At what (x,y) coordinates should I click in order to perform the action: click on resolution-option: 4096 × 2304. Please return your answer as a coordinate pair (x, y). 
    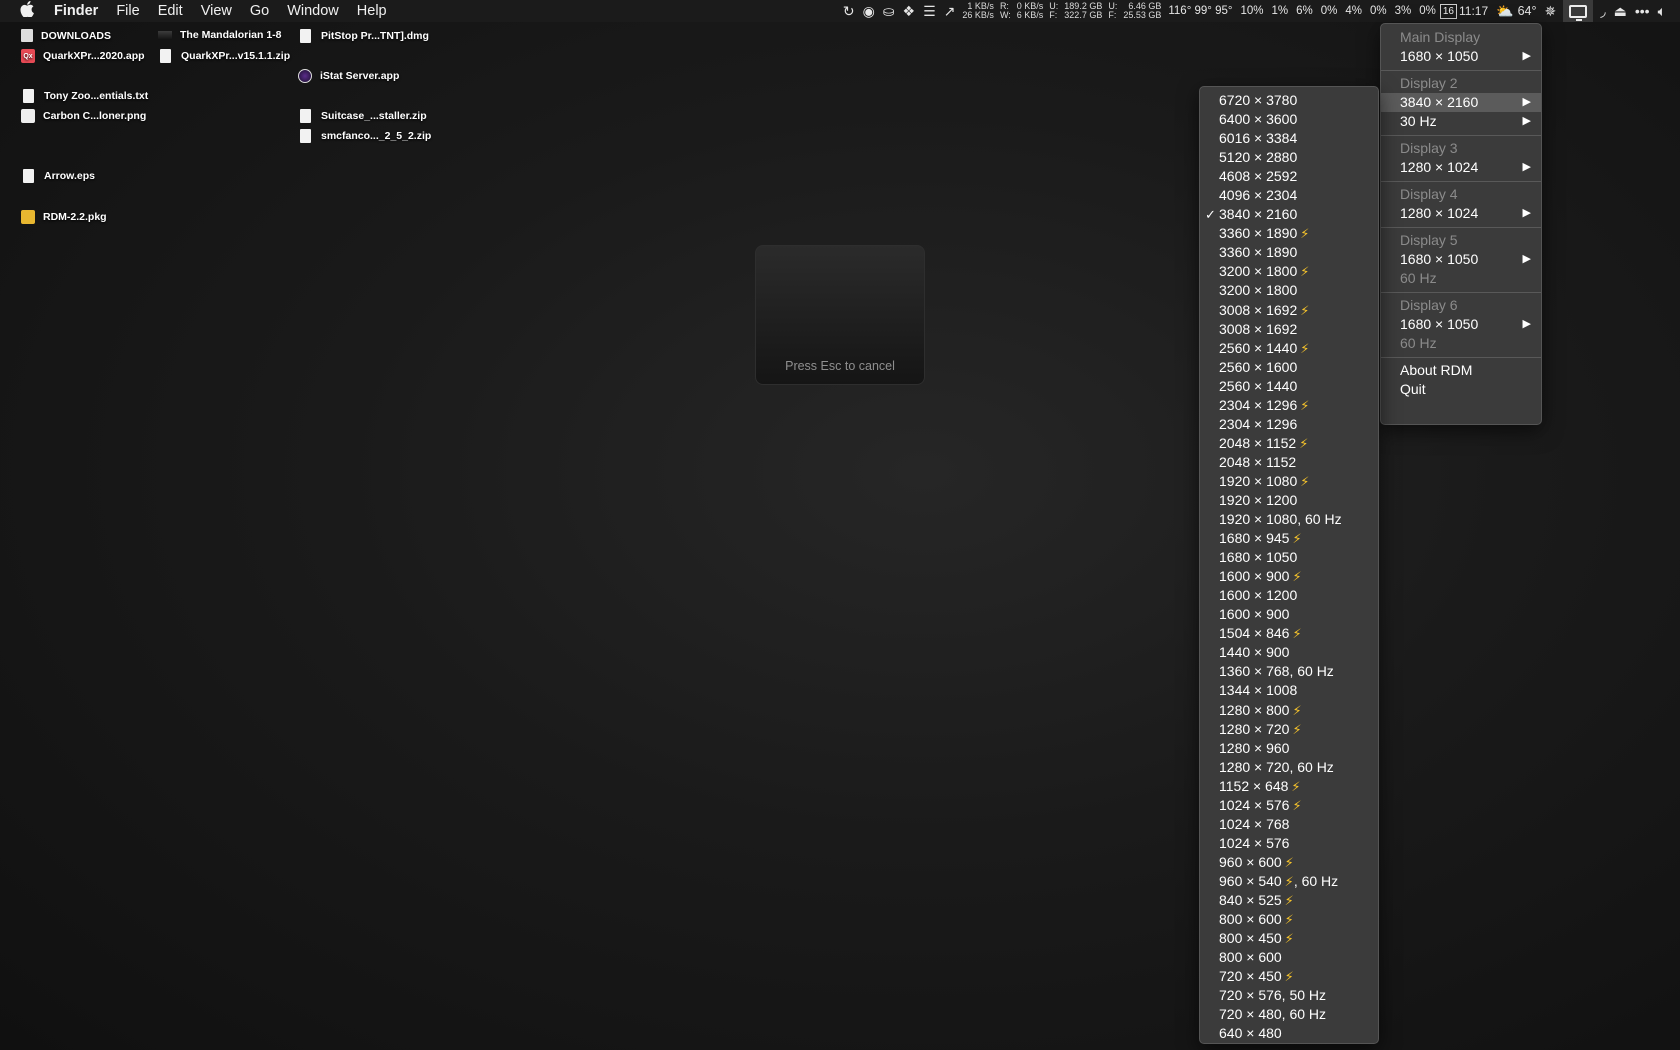
    Looking at the image, I should click on (1289, 195).